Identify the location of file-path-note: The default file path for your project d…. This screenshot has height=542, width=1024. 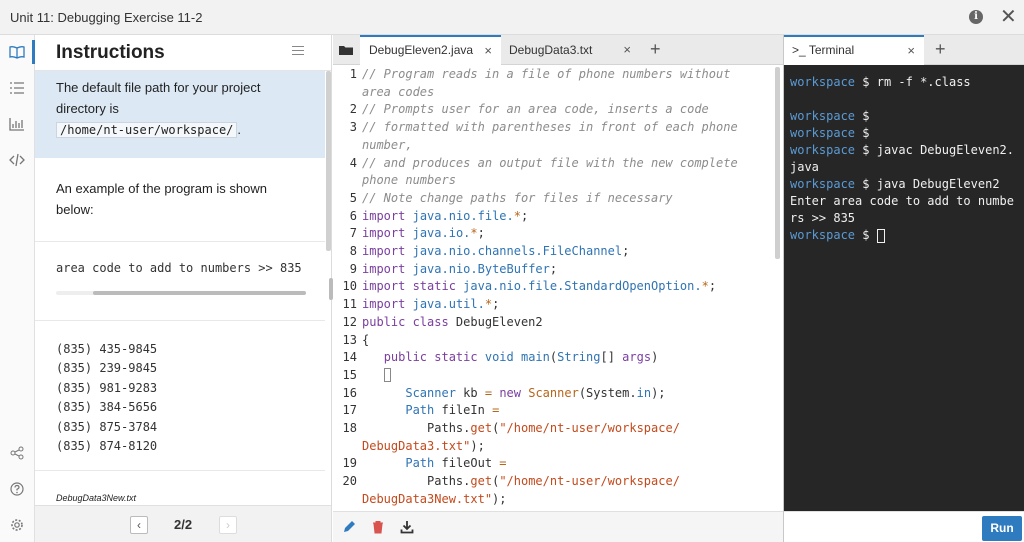
(180, 114).